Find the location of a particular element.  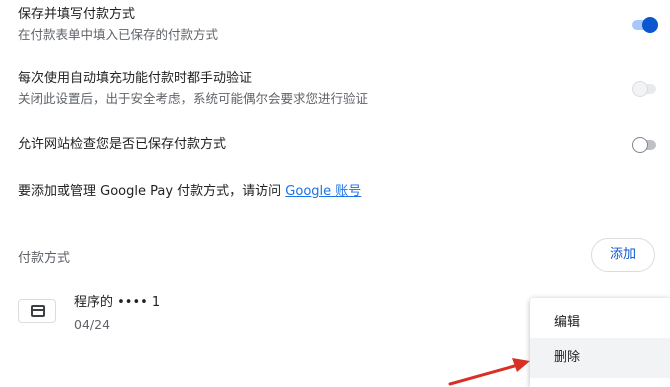

annotation-arrow-icon is located at coordinates (489, 372).